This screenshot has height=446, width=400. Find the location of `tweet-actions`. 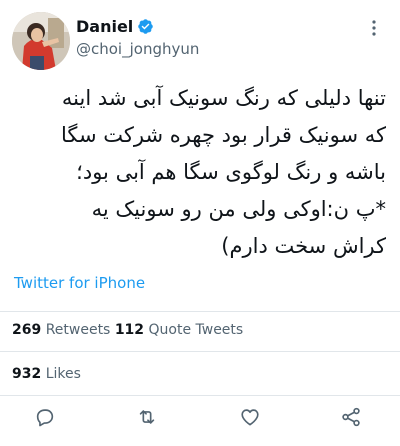

tweet-actions is located at coordinates (200, 419).